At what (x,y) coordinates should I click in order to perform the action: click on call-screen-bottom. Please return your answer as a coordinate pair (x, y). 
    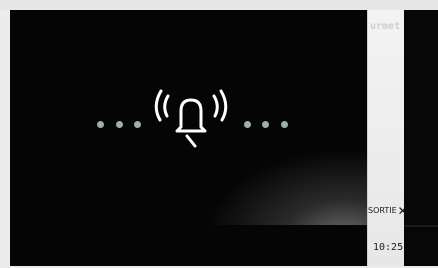
    Looking at the image, I should click on (188, 245).